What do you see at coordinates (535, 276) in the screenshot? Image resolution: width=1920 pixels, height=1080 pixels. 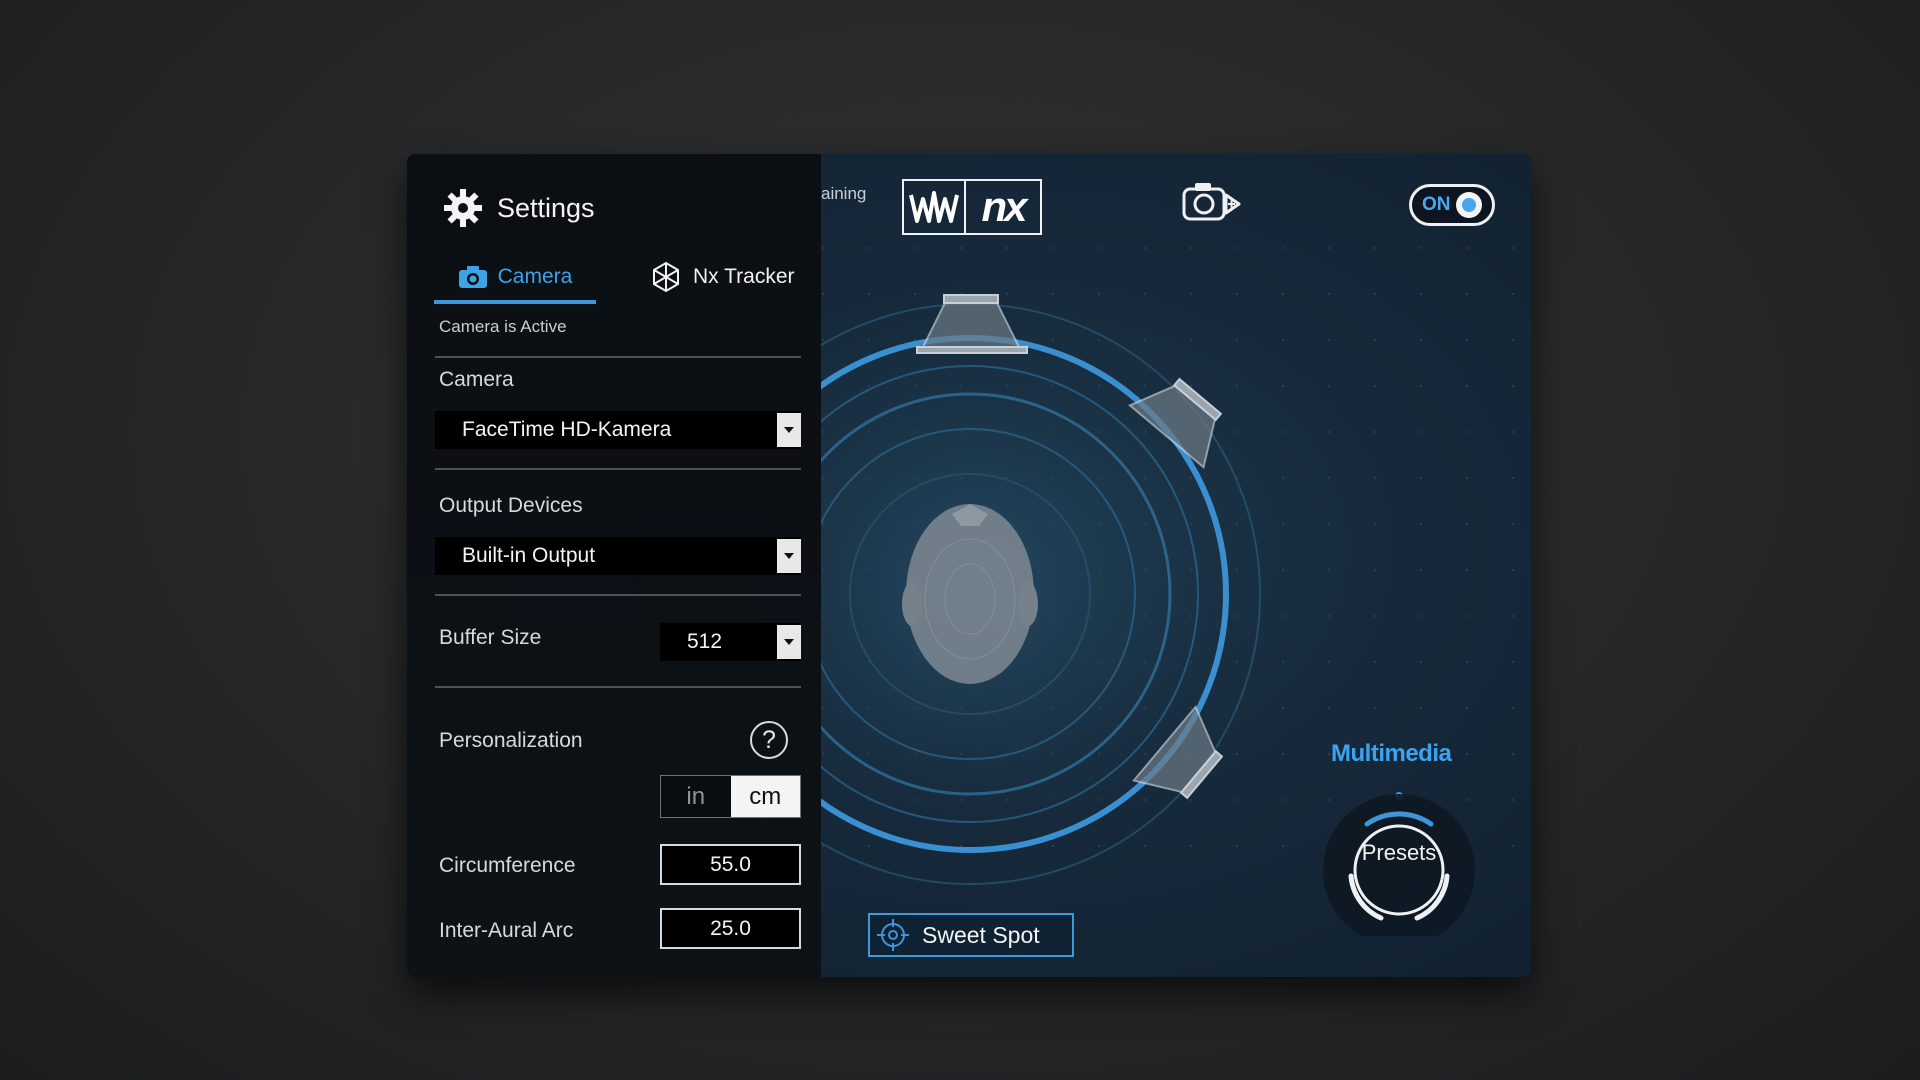 I see `tab-camera-label: Camera` at bounding box center [535, 276].